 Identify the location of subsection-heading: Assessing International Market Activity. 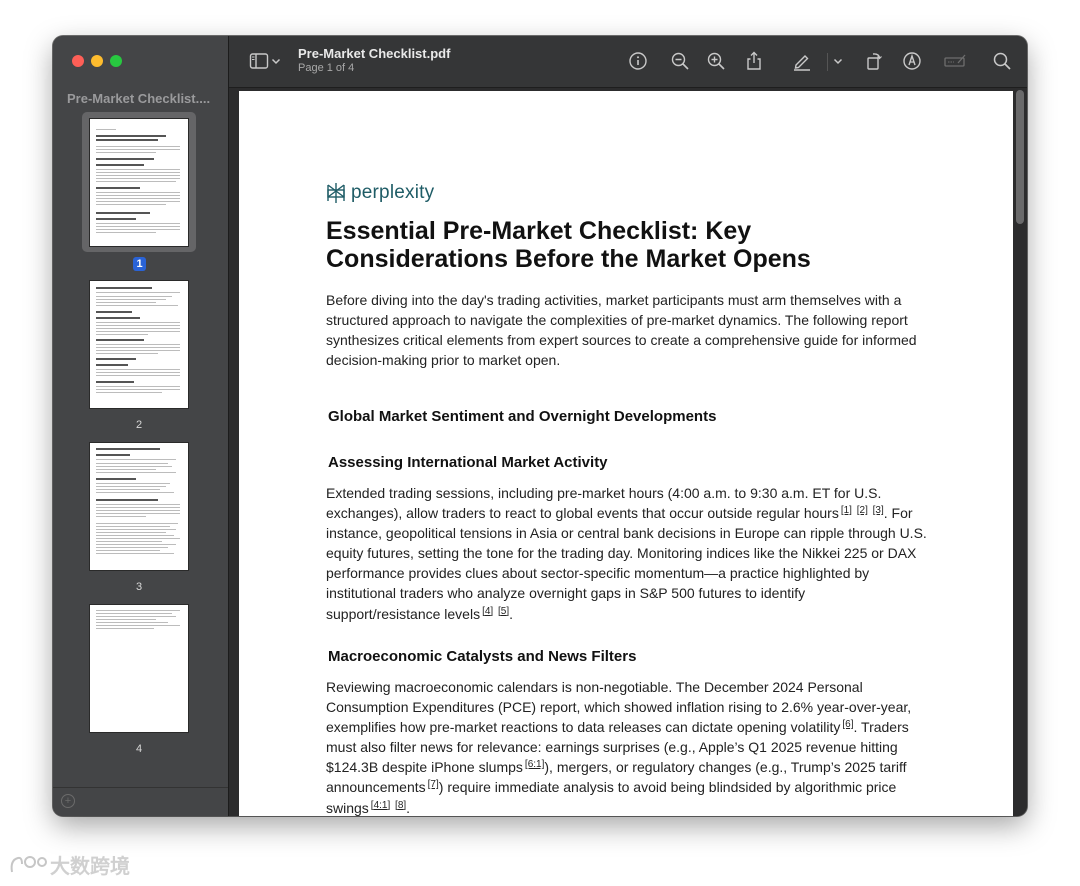
(468, 462).